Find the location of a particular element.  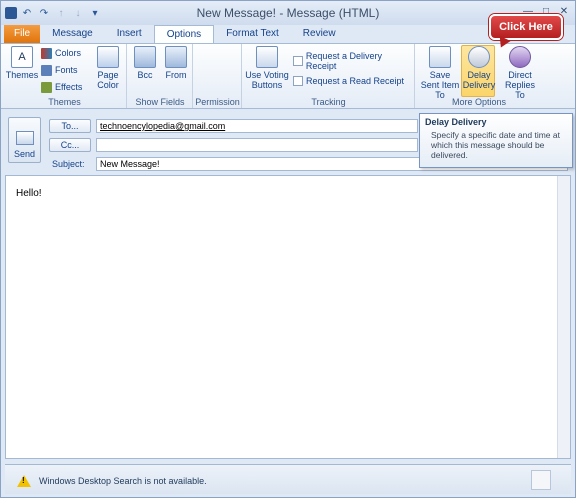

voting-label: Use Voting Buttons is located at coordinates (267, 80).